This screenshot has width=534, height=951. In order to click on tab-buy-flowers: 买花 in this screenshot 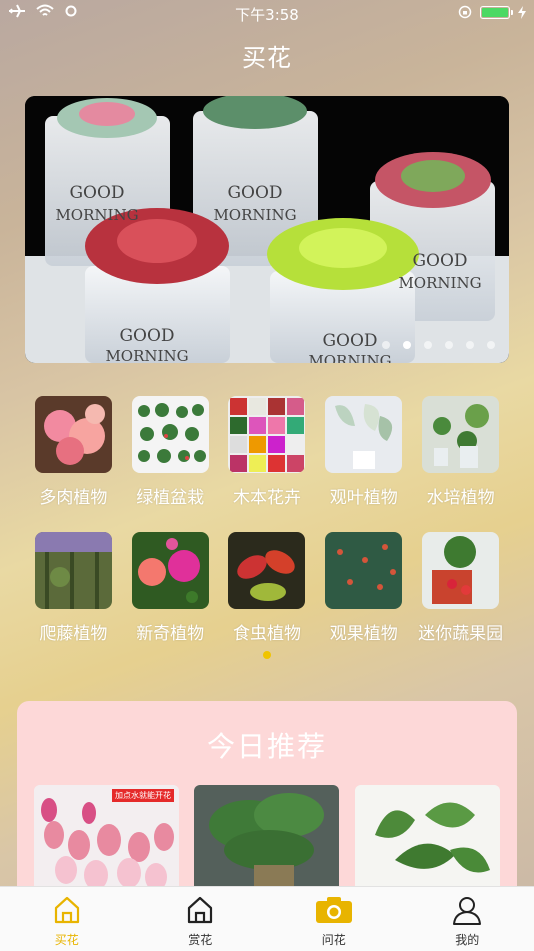, I will do `click(67, 919)`.